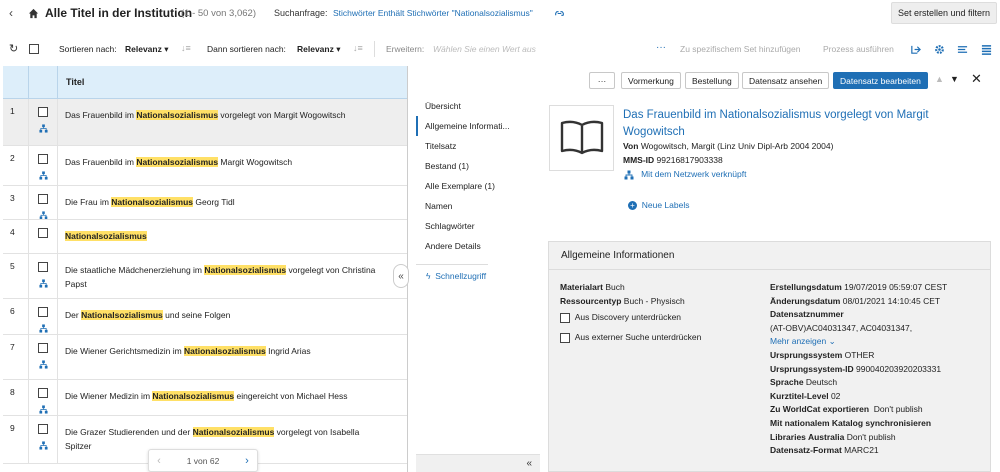  What do you see at coordinates (954, 79) in the screenshot?
I see `down-arrow-icon: ▼` at bounding box center [954, 79].